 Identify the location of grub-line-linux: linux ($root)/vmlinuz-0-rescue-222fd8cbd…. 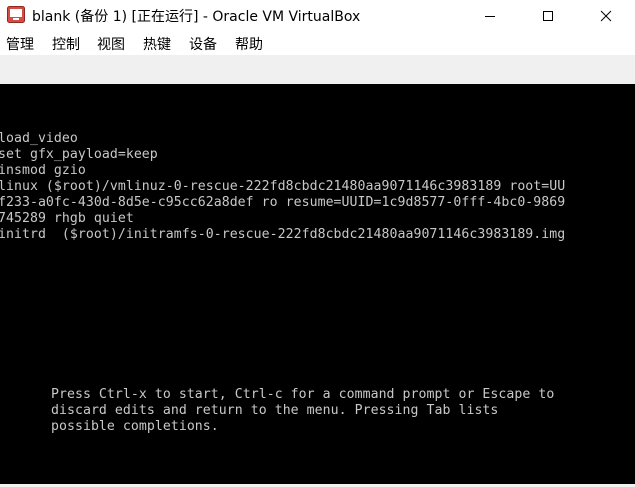
(283, 186).